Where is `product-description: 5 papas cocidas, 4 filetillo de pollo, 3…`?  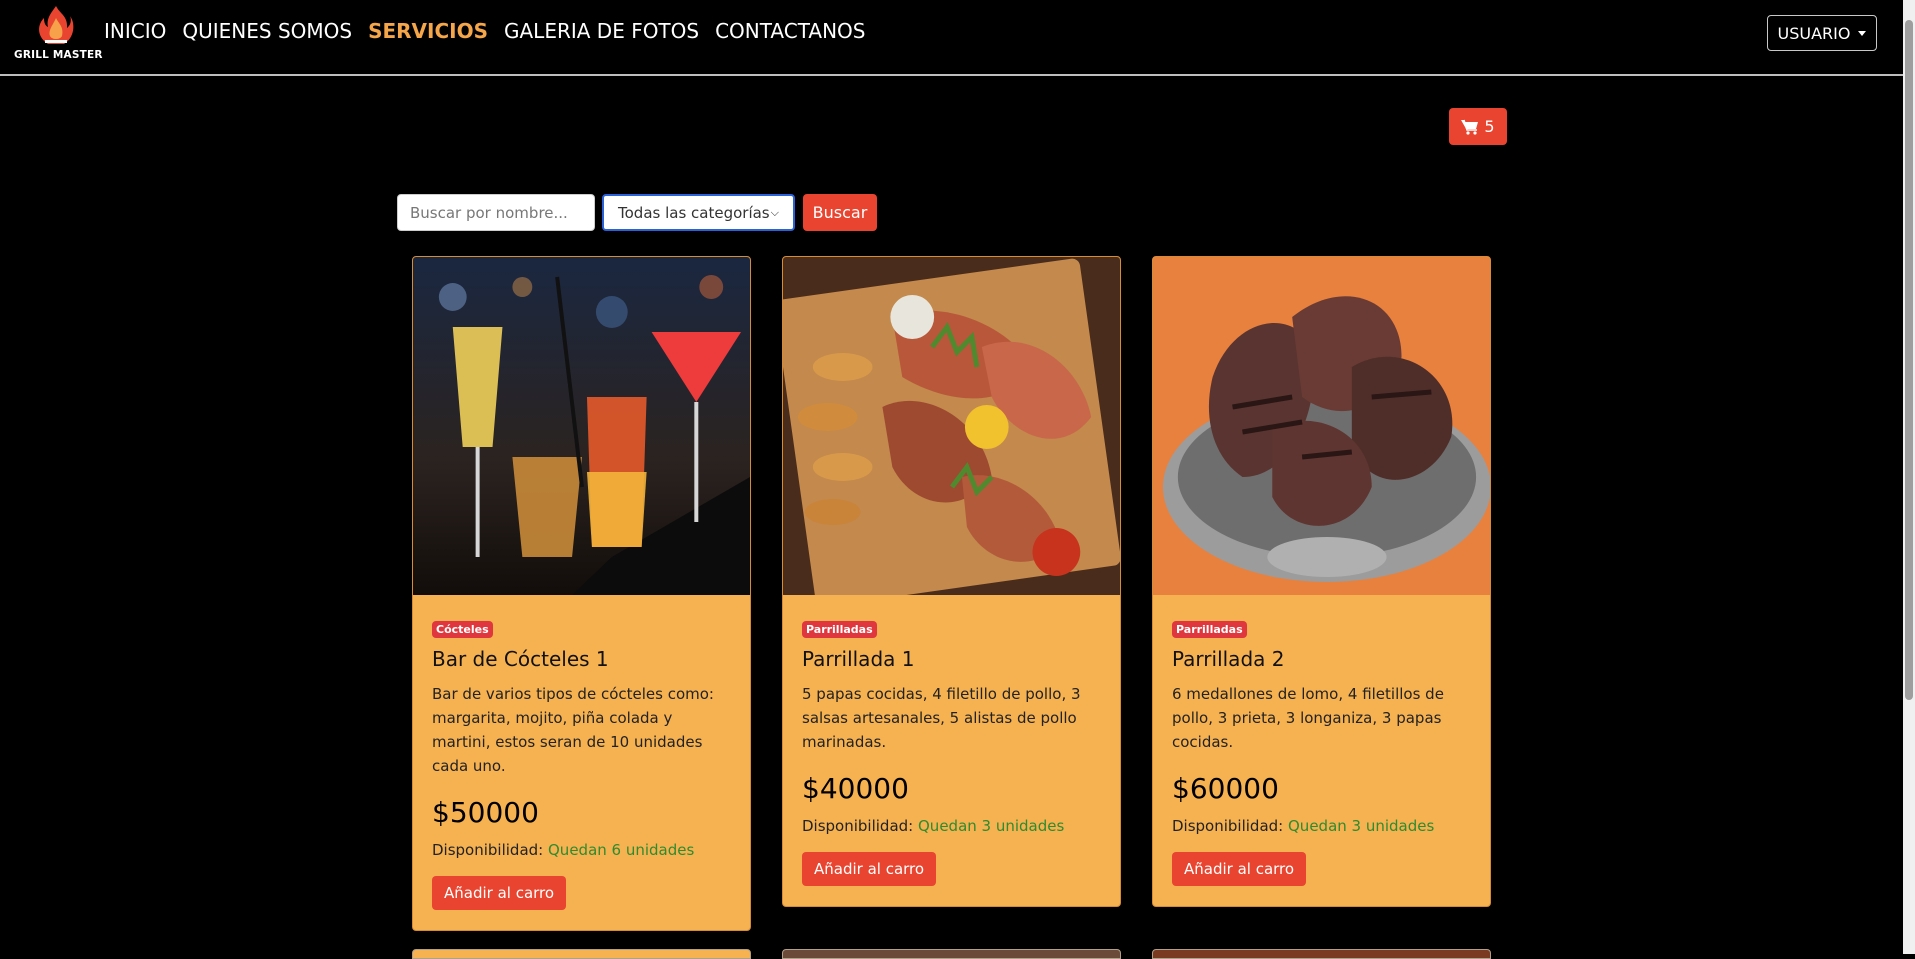
product-description: 5 papas cocidas, 4 filetillo de pollo, 3… is located at coordinates (941, 718).